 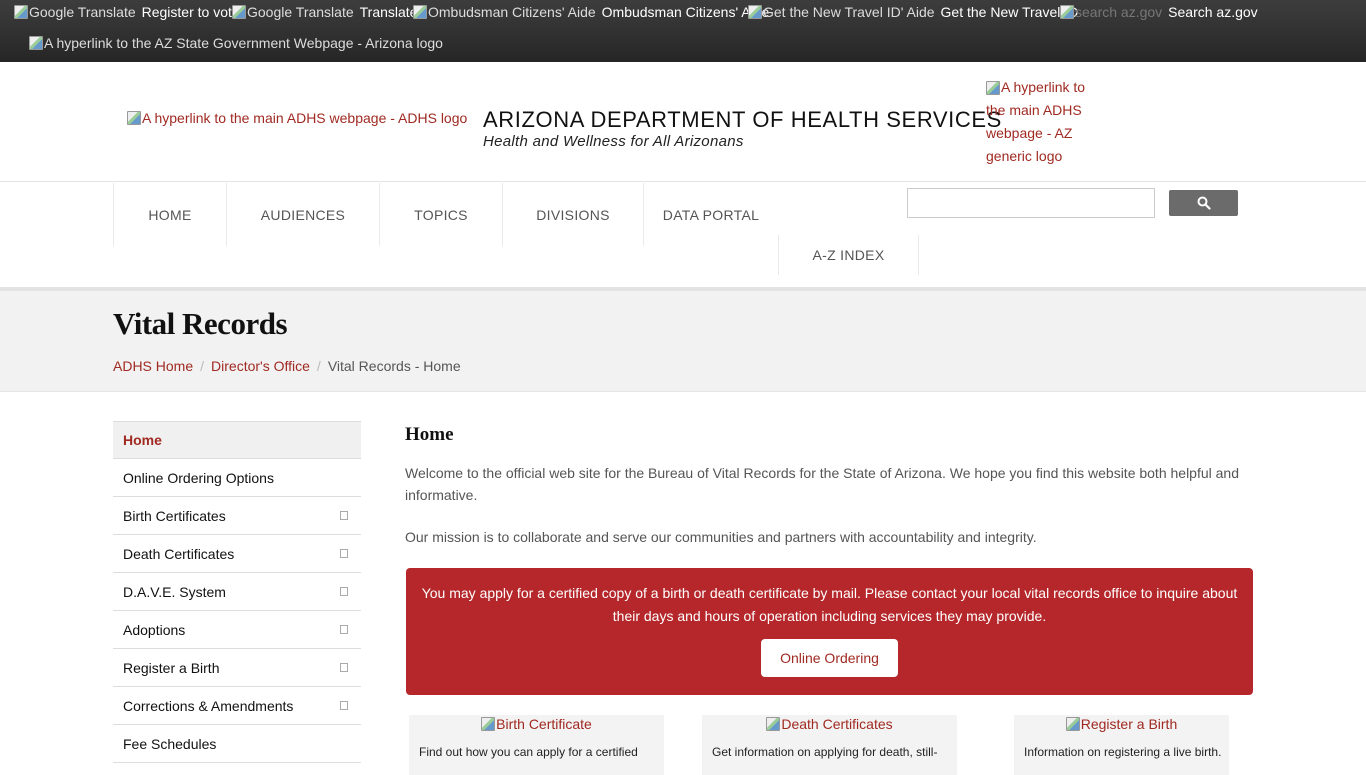 What do you see at coordinates (441, 214) in the screenshot?
I see `nav-topics: TOPICS` at bounding box center [441, 214].